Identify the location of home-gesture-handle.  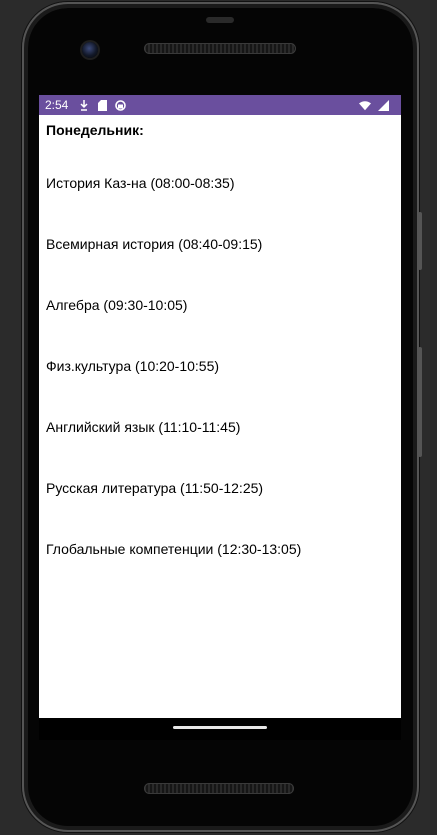
(220, 727).